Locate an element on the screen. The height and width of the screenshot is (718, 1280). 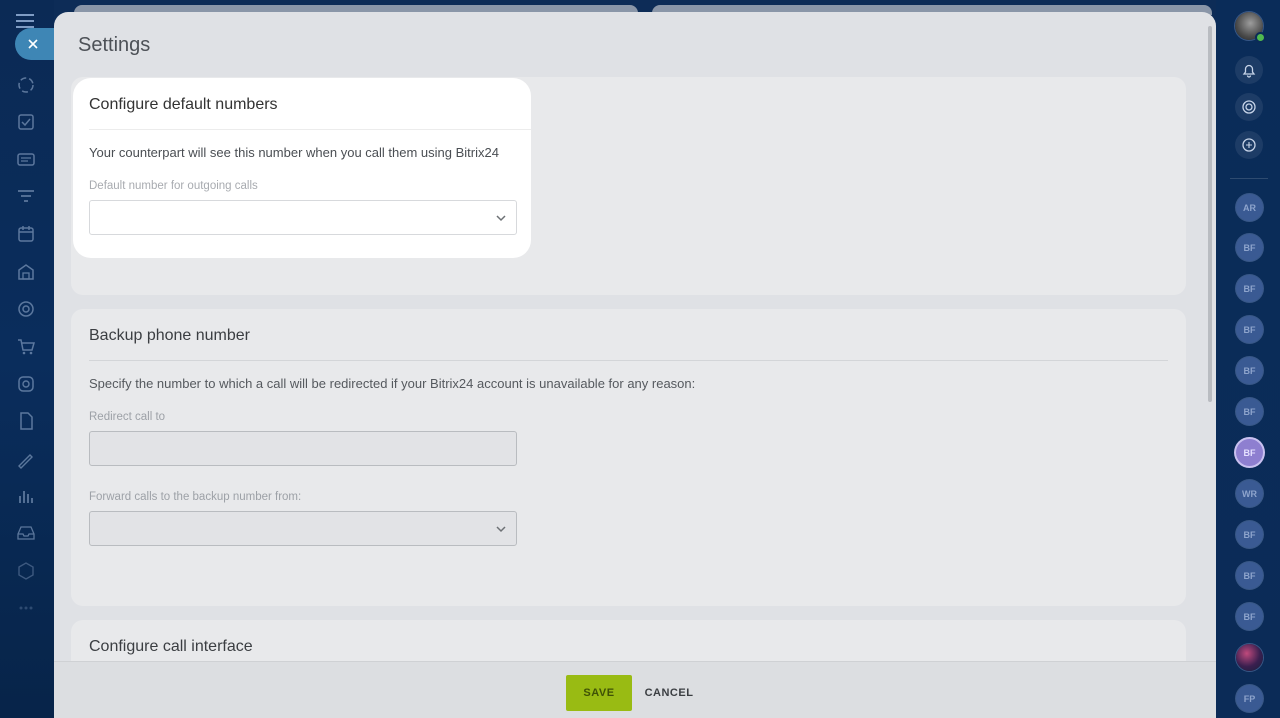
chat-avatar-active: BF is located at coordinates (1249, 452).